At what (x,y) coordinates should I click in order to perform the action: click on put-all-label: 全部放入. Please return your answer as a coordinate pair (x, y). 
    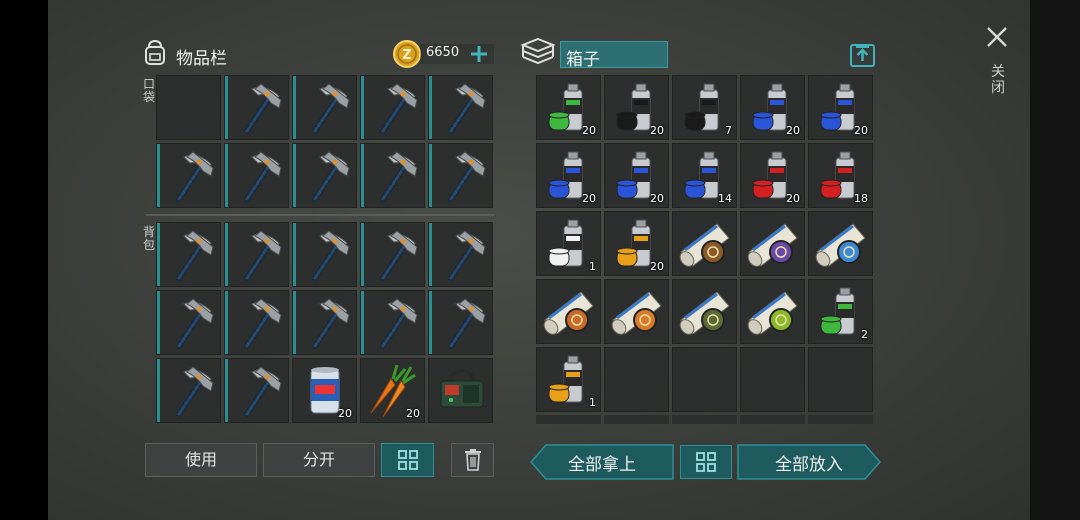
    Looking at the image, I should click on (809, 464).